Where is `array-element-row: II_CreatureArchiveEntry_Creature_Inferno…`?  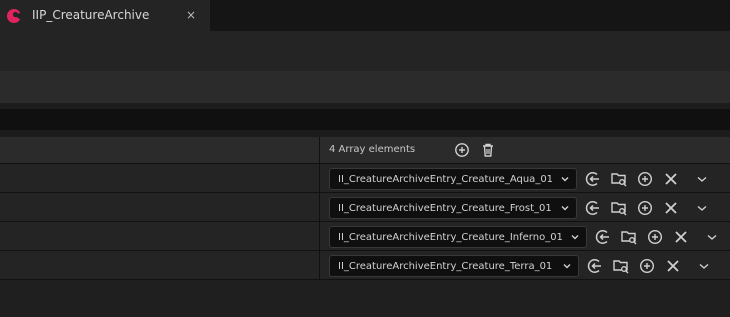
array-element-row: II_CreatureArchiveEntry_Creature_Inferno… is located at coordinates (365, 236).